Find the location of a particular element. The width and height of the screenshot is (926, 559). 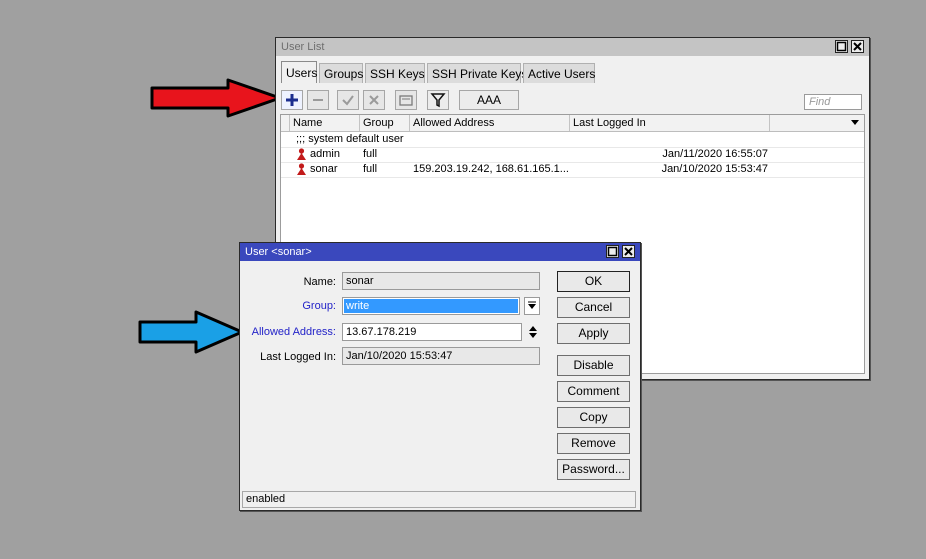

group-select: write is located at coordinates (431, 306).